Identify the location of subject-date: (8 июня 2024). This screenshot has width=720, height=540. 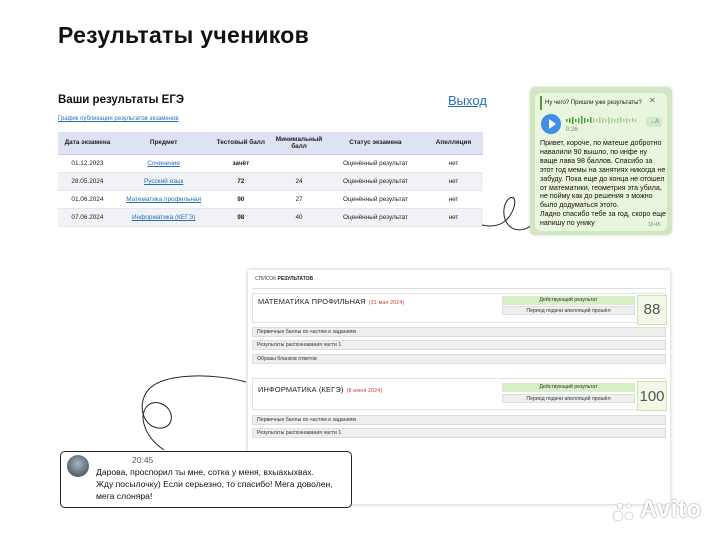
(364, 391).